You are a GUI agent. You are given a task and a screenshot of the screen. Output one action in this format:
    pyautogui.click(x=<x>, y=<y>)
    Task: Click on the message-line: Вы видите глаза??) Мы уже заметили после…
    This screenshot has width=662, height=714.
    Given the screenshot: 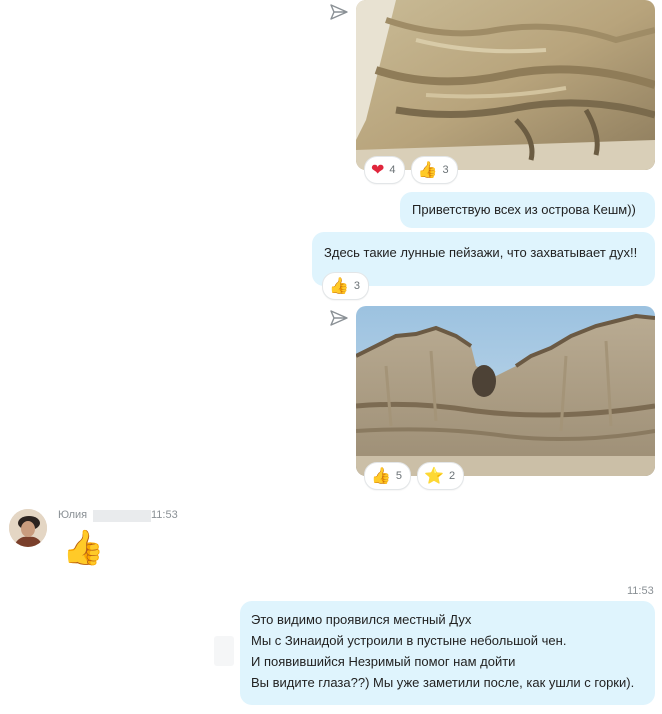 What is the action you would take?
    pyautogui.click(x=443, y=682)
    